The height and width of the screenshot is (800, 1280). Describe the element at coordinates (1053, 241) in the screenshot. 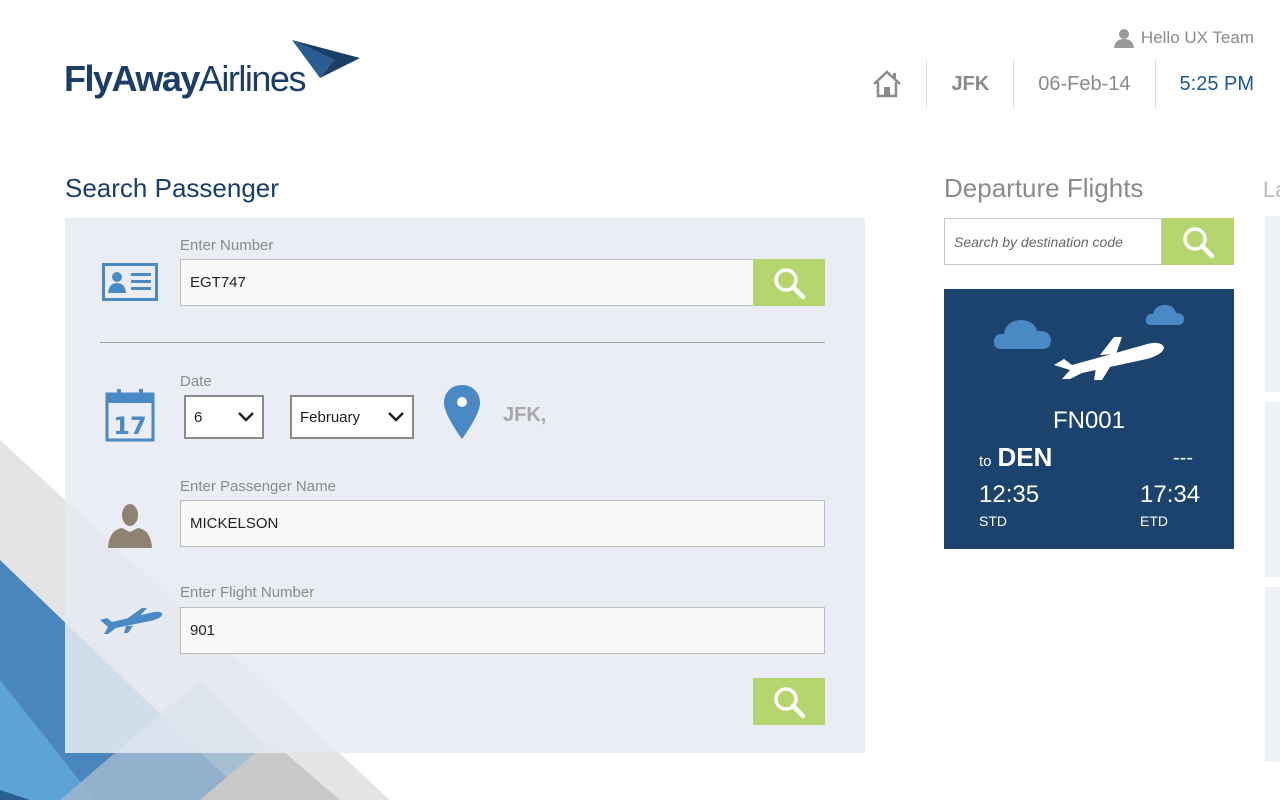

I see `destination-search-input` at that location.